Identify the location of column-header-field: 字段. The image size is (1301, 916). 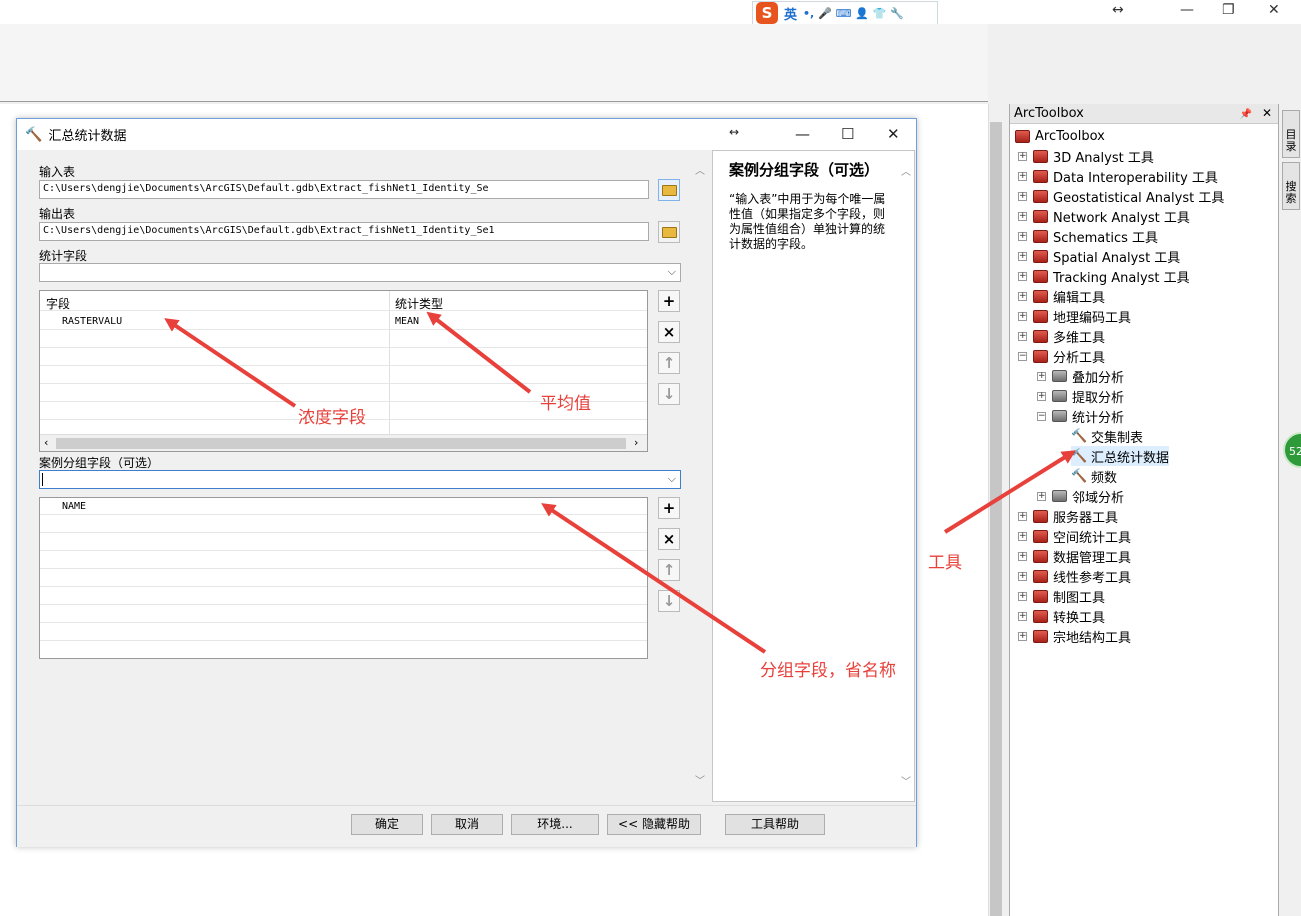
(58, 303).